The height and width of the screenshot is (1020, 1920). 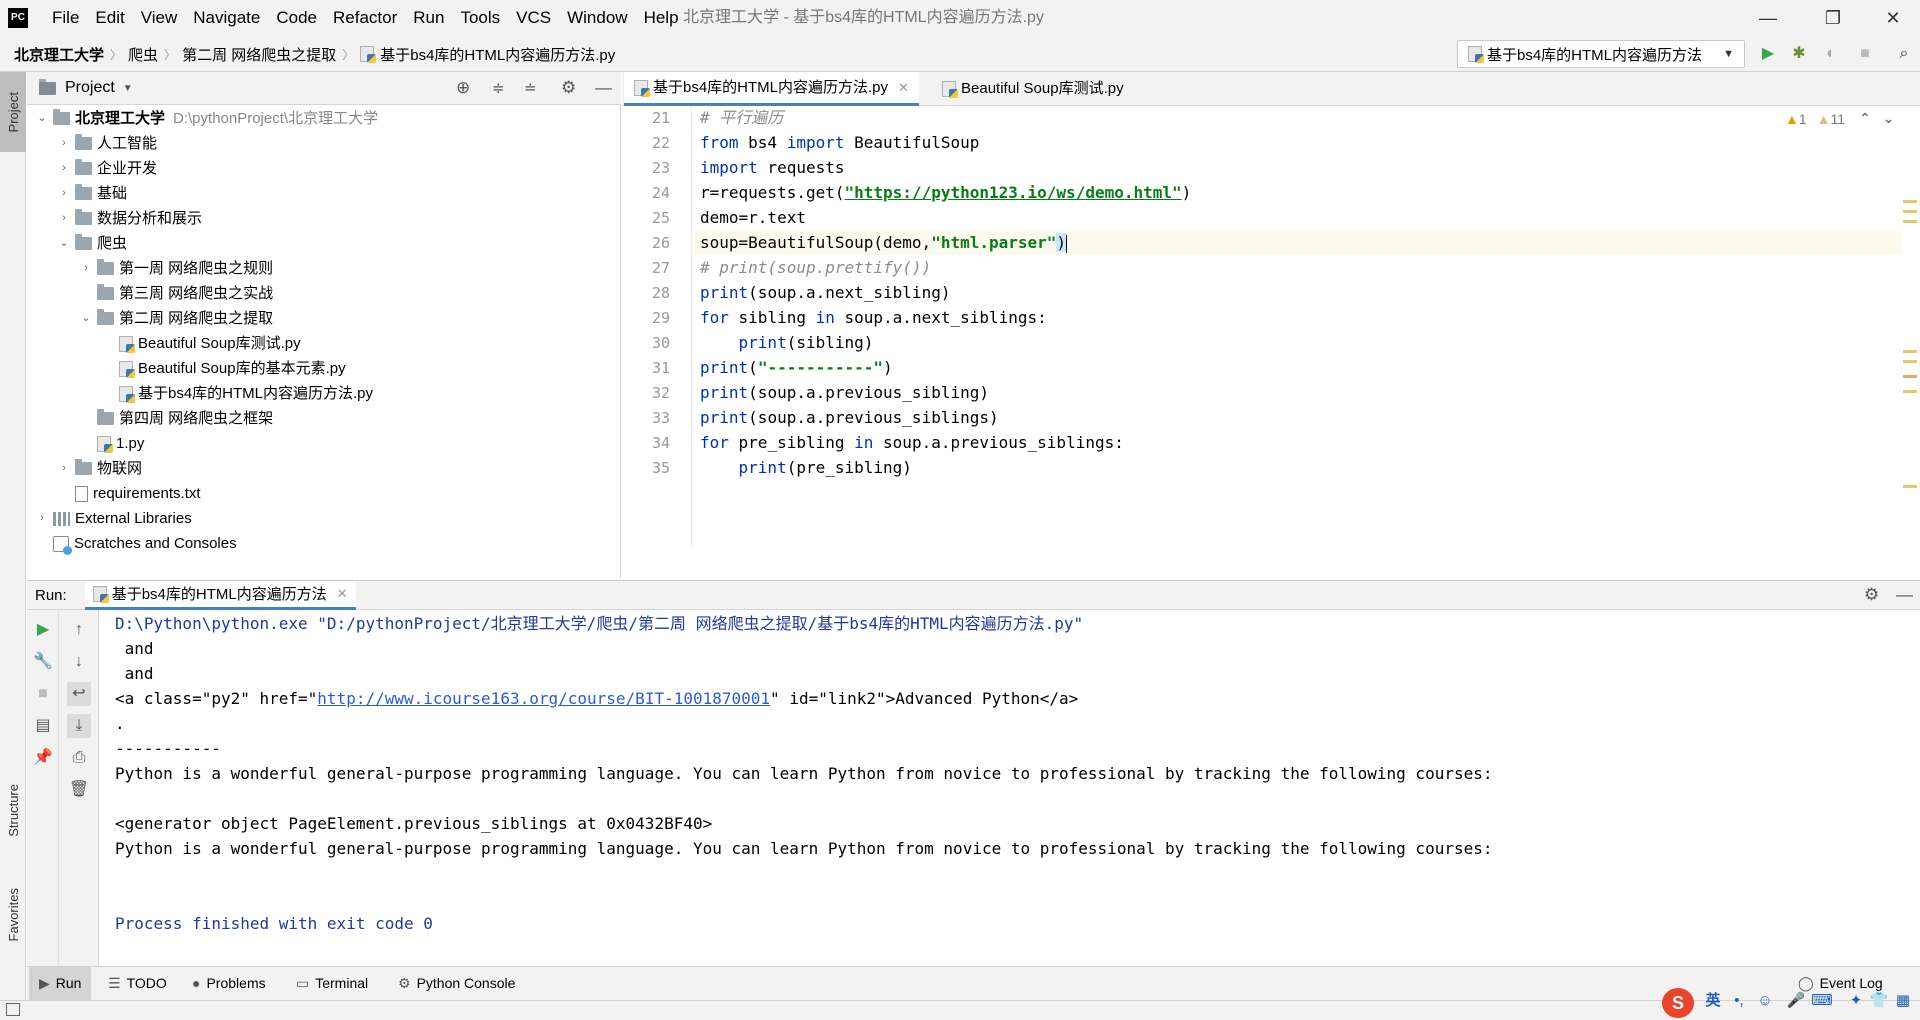 I want to click on arrow-down-icon: ↓, so click(x=79, y=662).